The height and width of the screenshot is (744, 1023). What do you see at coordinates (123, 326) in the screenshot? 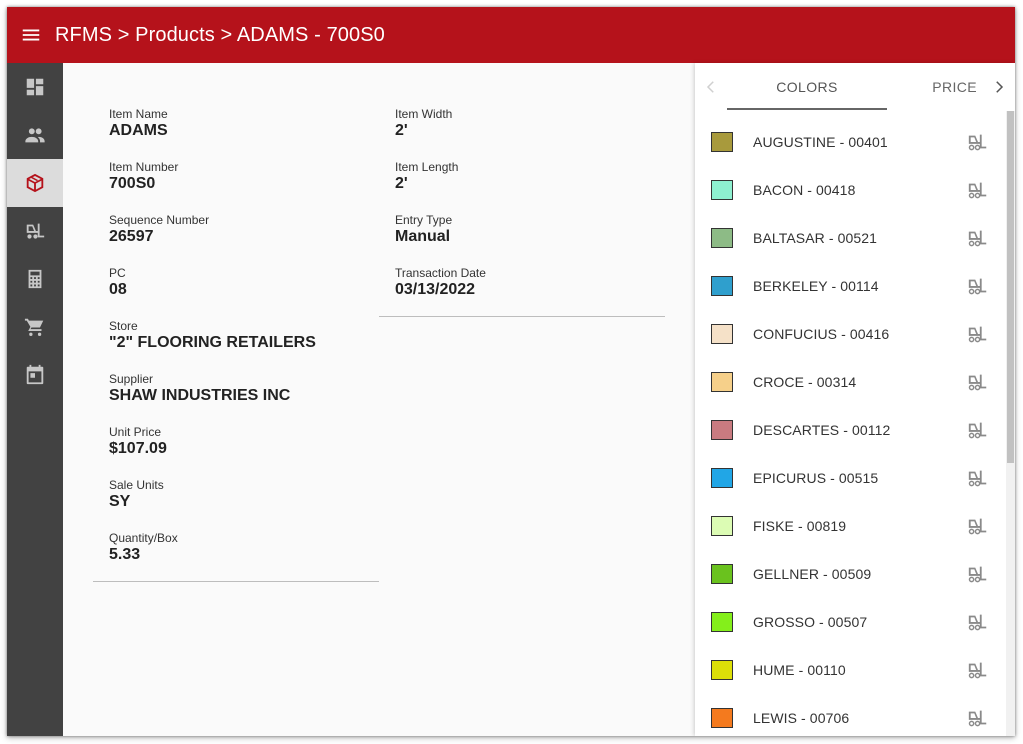
I see `field-label: Store` at bounding box center [123, 326].